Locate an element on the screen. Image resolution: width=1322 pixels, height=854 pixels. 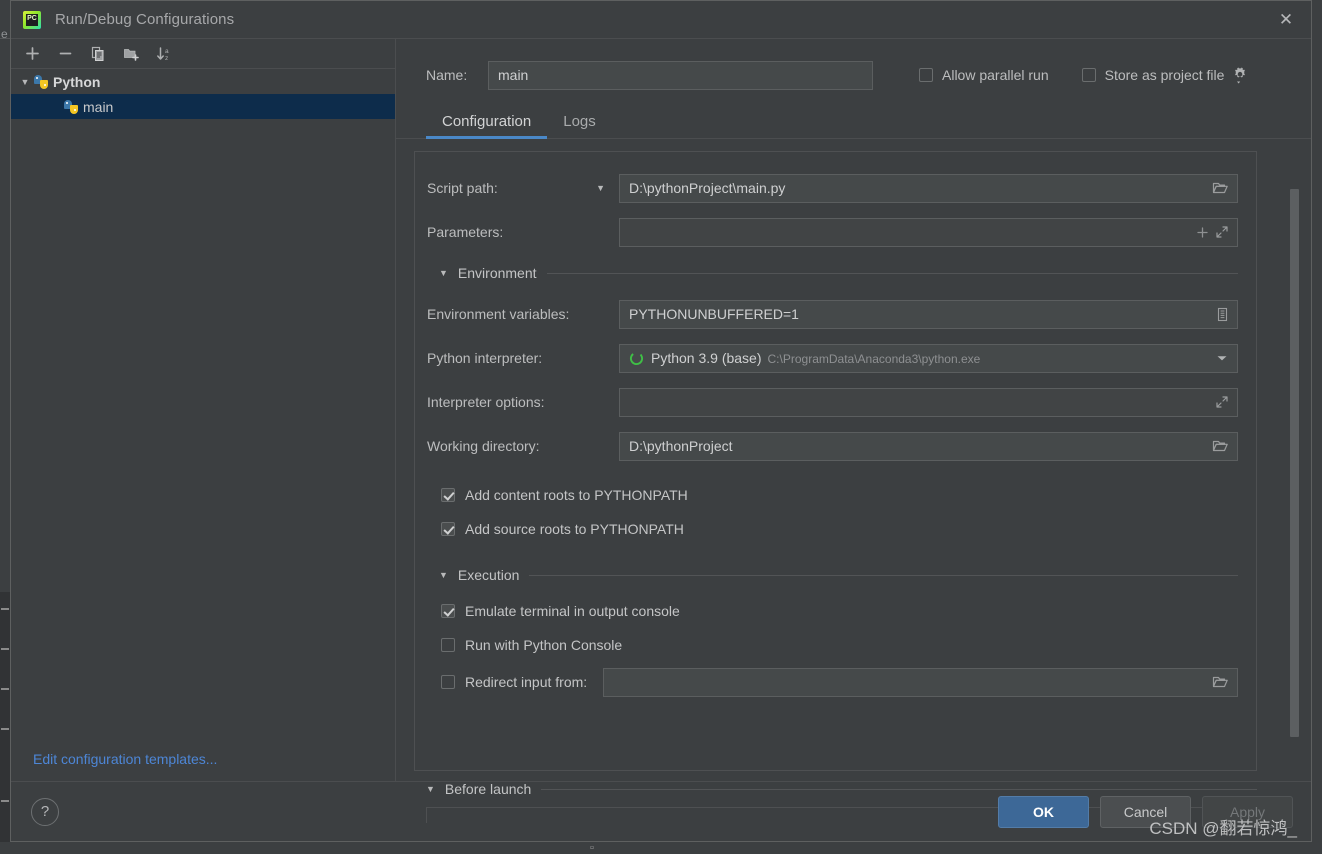
ok-button: OK is located at coordinates (1043, 811).